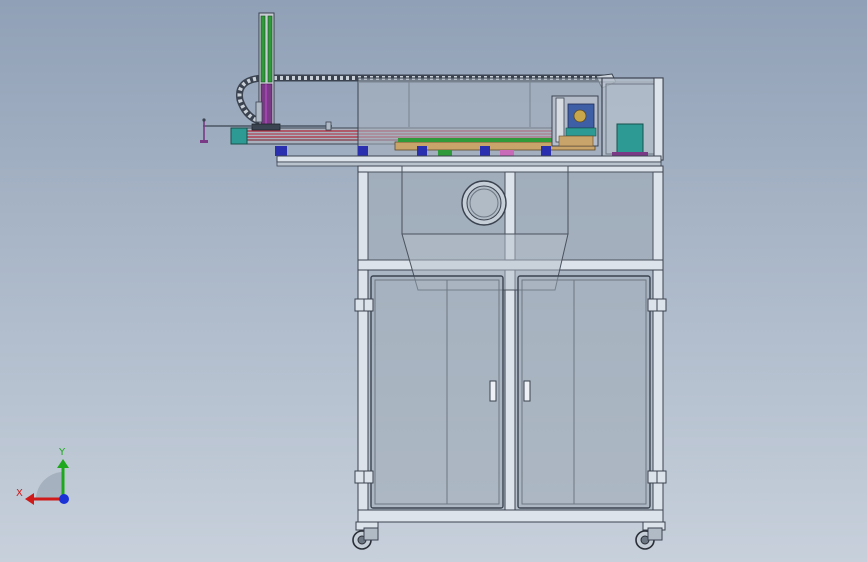  Describe the element at coordinates (19, 493) in the screenshot. I see `x-axis-label: X` at that location.